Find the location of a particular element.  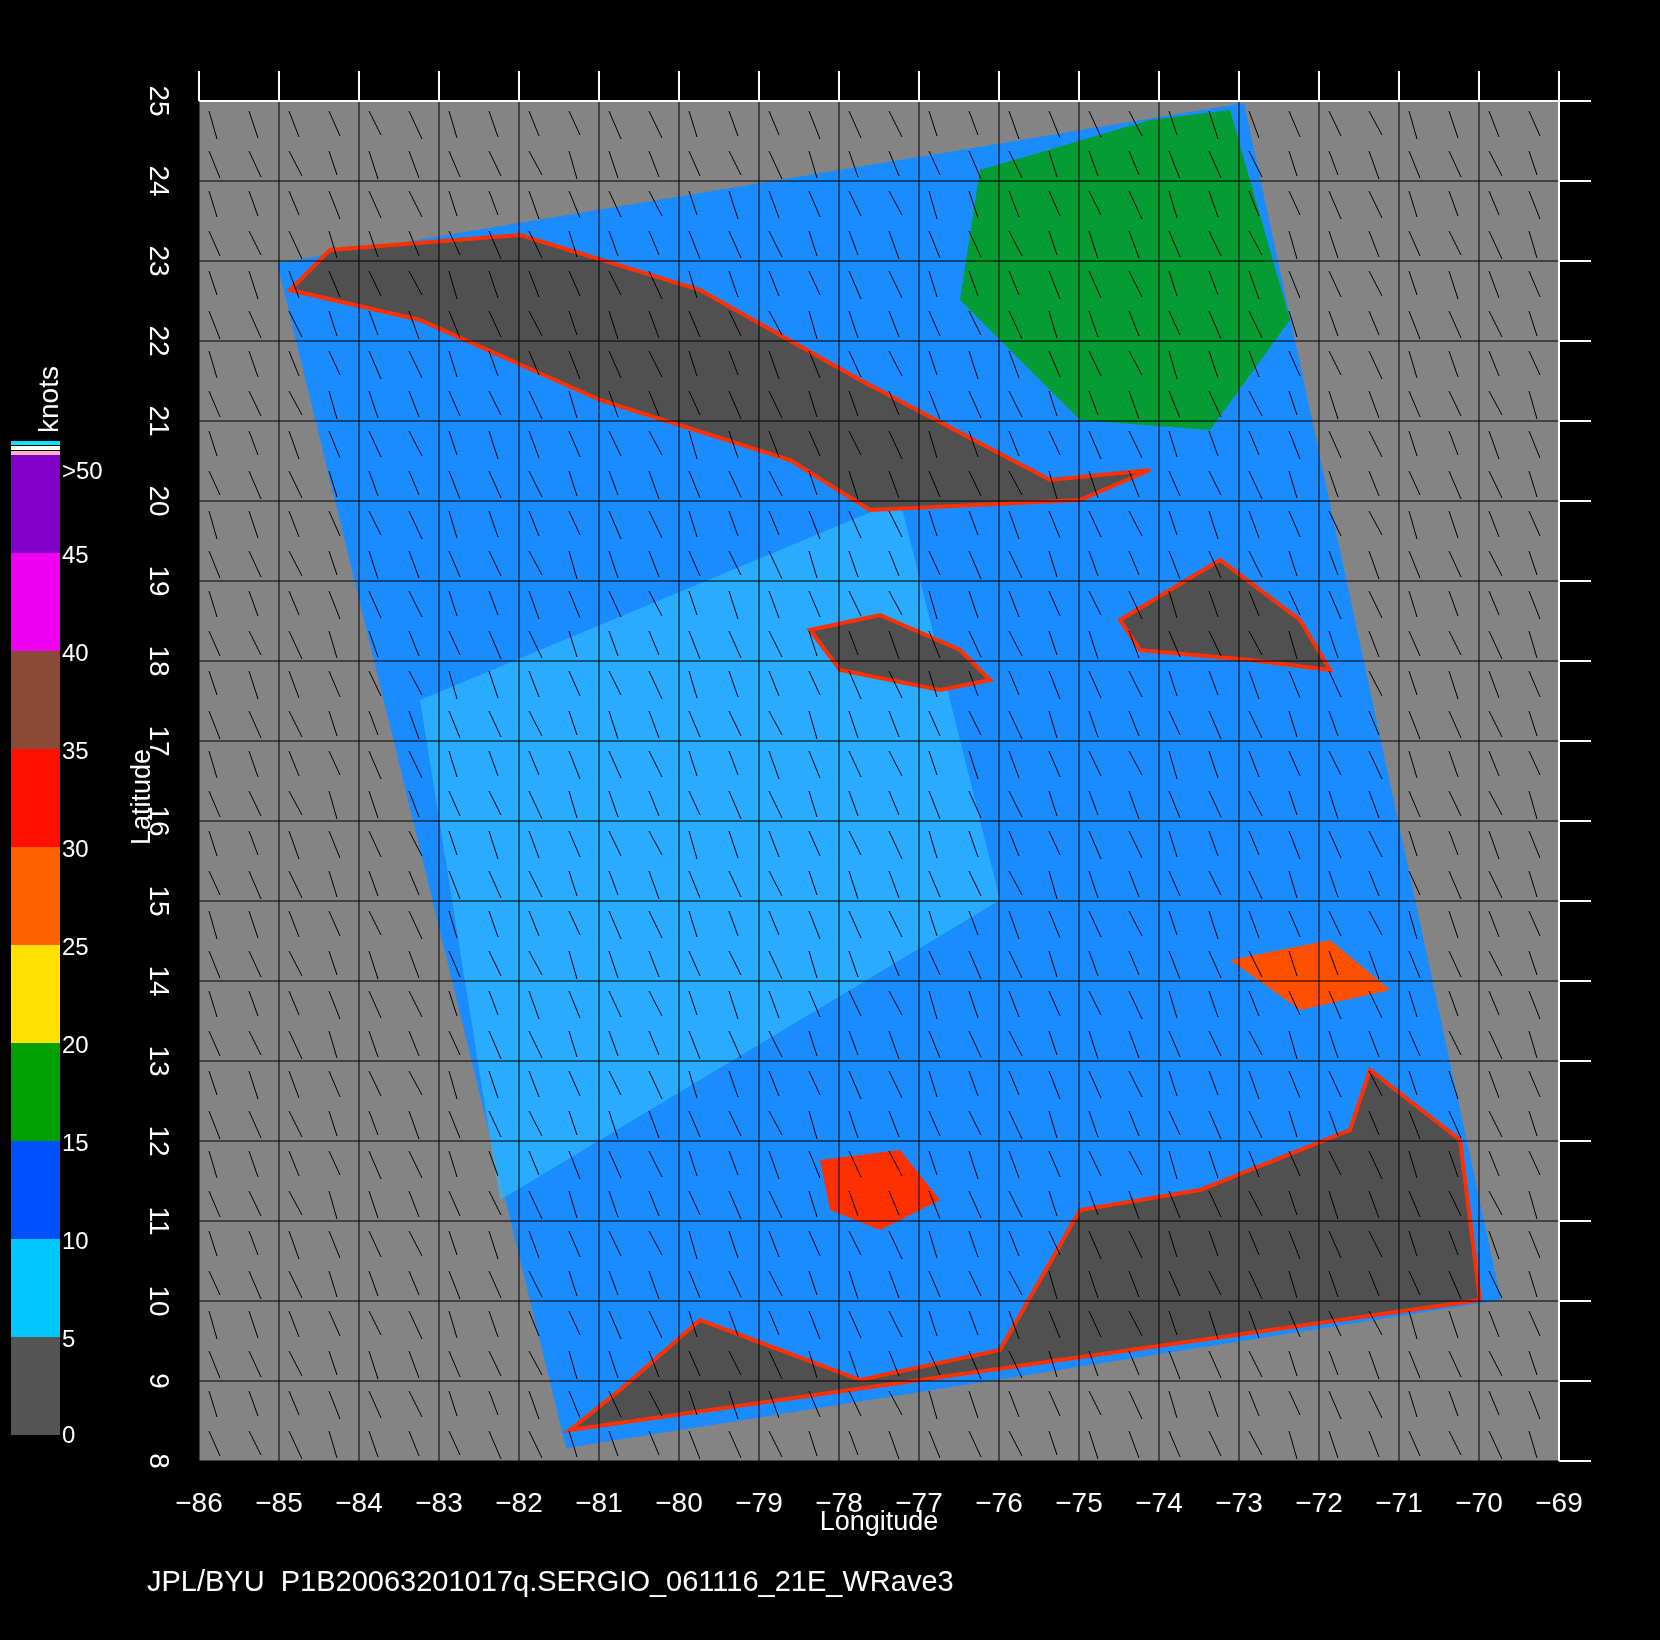

axis-tick-label: −76 is located at coordinates (999, 1502).